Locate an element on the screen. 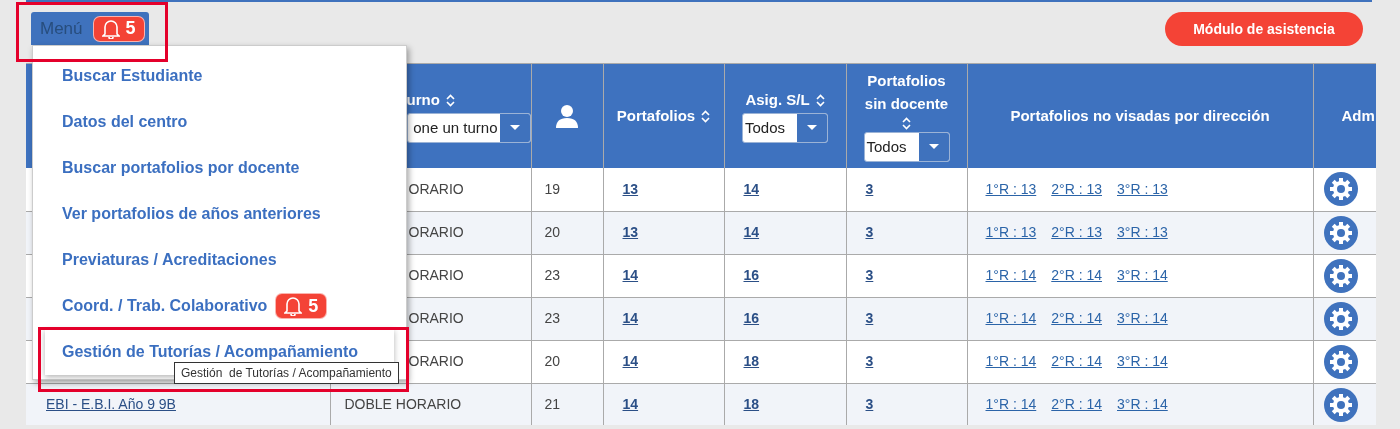 The height and width of the screenshot is (429, 1400). column-header: urno is located at coordinates (423, 100).